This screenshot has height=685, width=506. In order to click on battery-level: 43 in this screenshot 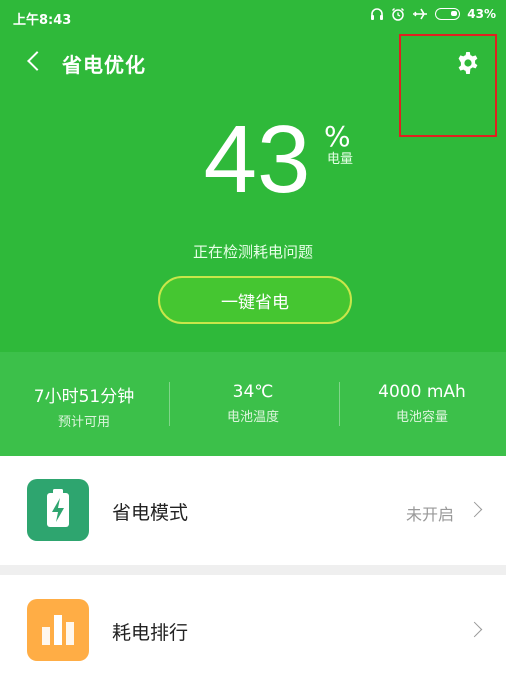, I will do `click(257, 159)`.